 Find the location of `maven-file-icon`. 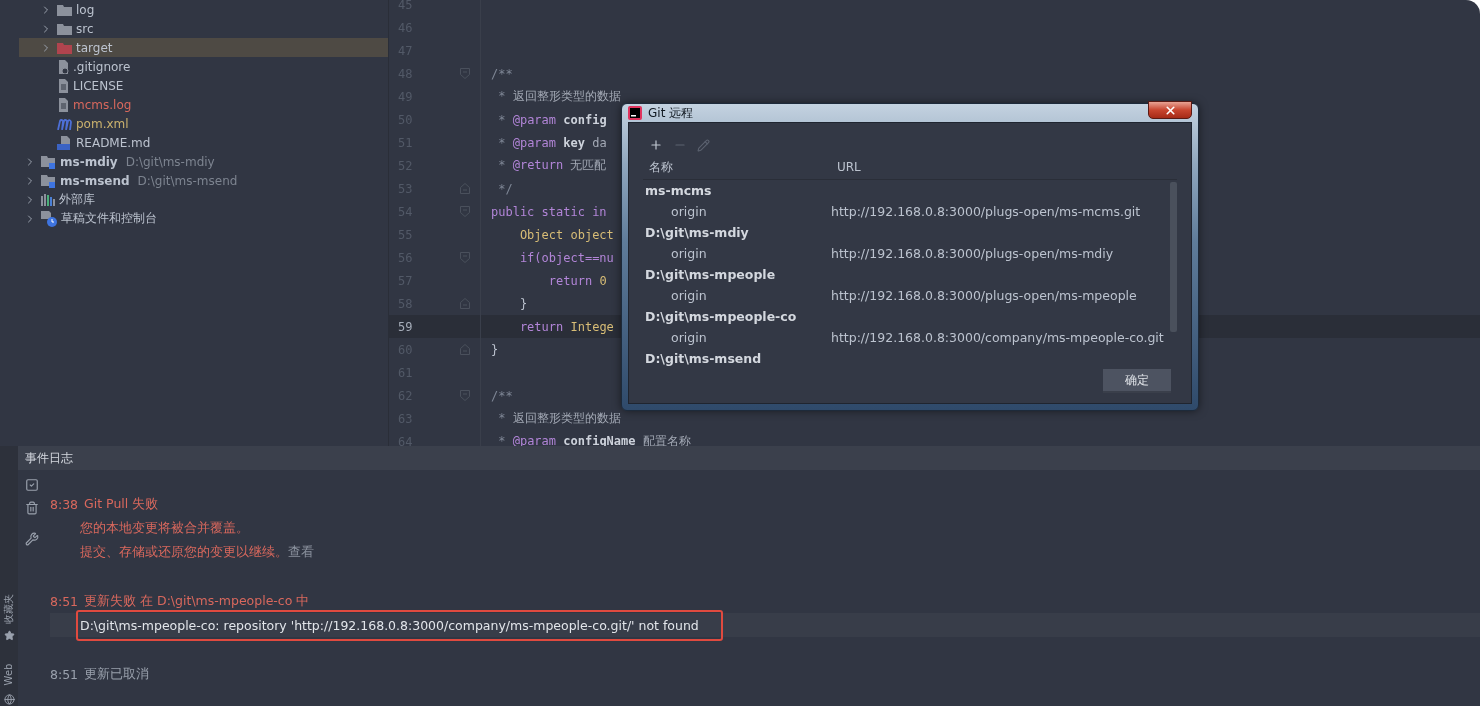

maven-file-icon is located at coordinates (64, 123).